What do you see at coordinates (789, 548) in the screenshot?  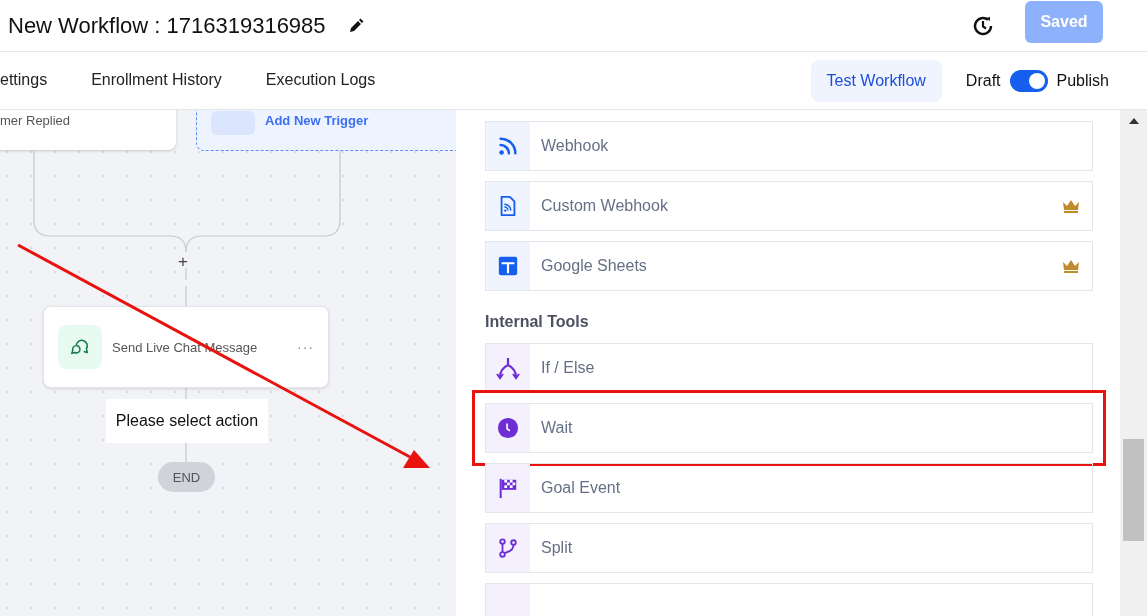 I see `action-item: Split` at bounding box center [789, 548].